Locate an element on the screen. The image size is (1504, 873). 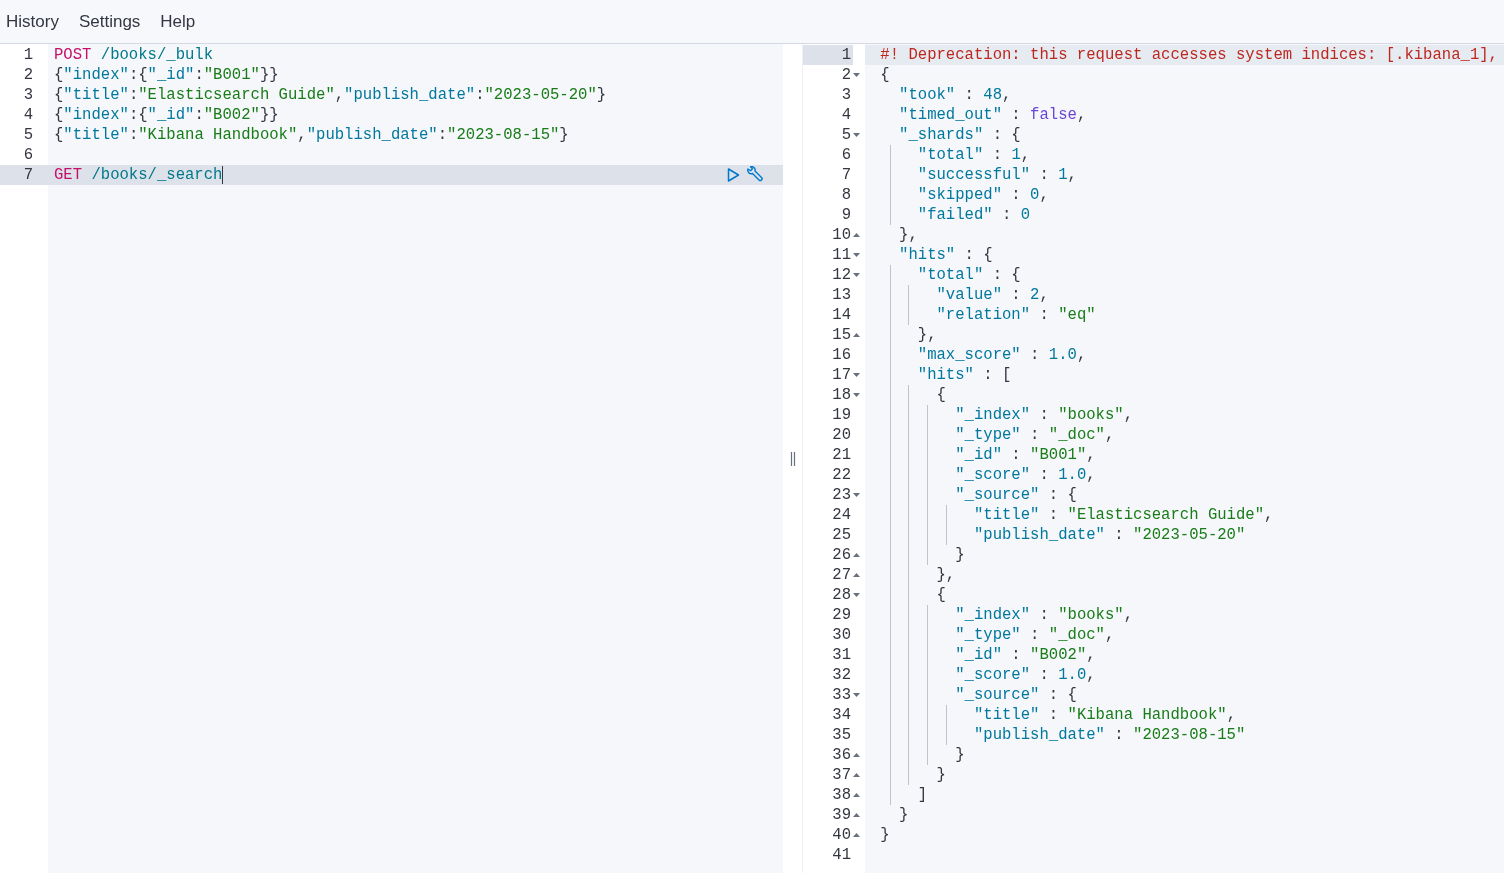
code-line: "timed_out" : false, is located at coordinates (993, 115).